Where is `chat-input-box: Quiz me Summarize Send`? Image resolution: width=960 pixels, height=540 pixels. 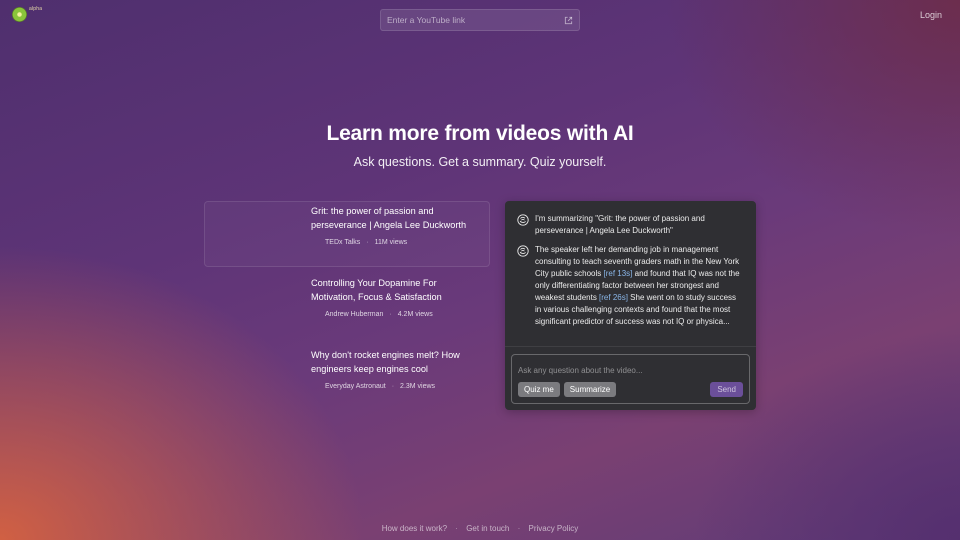 chat-input-box: Quiz me Summarize Send is located at coordinates (630, 379).